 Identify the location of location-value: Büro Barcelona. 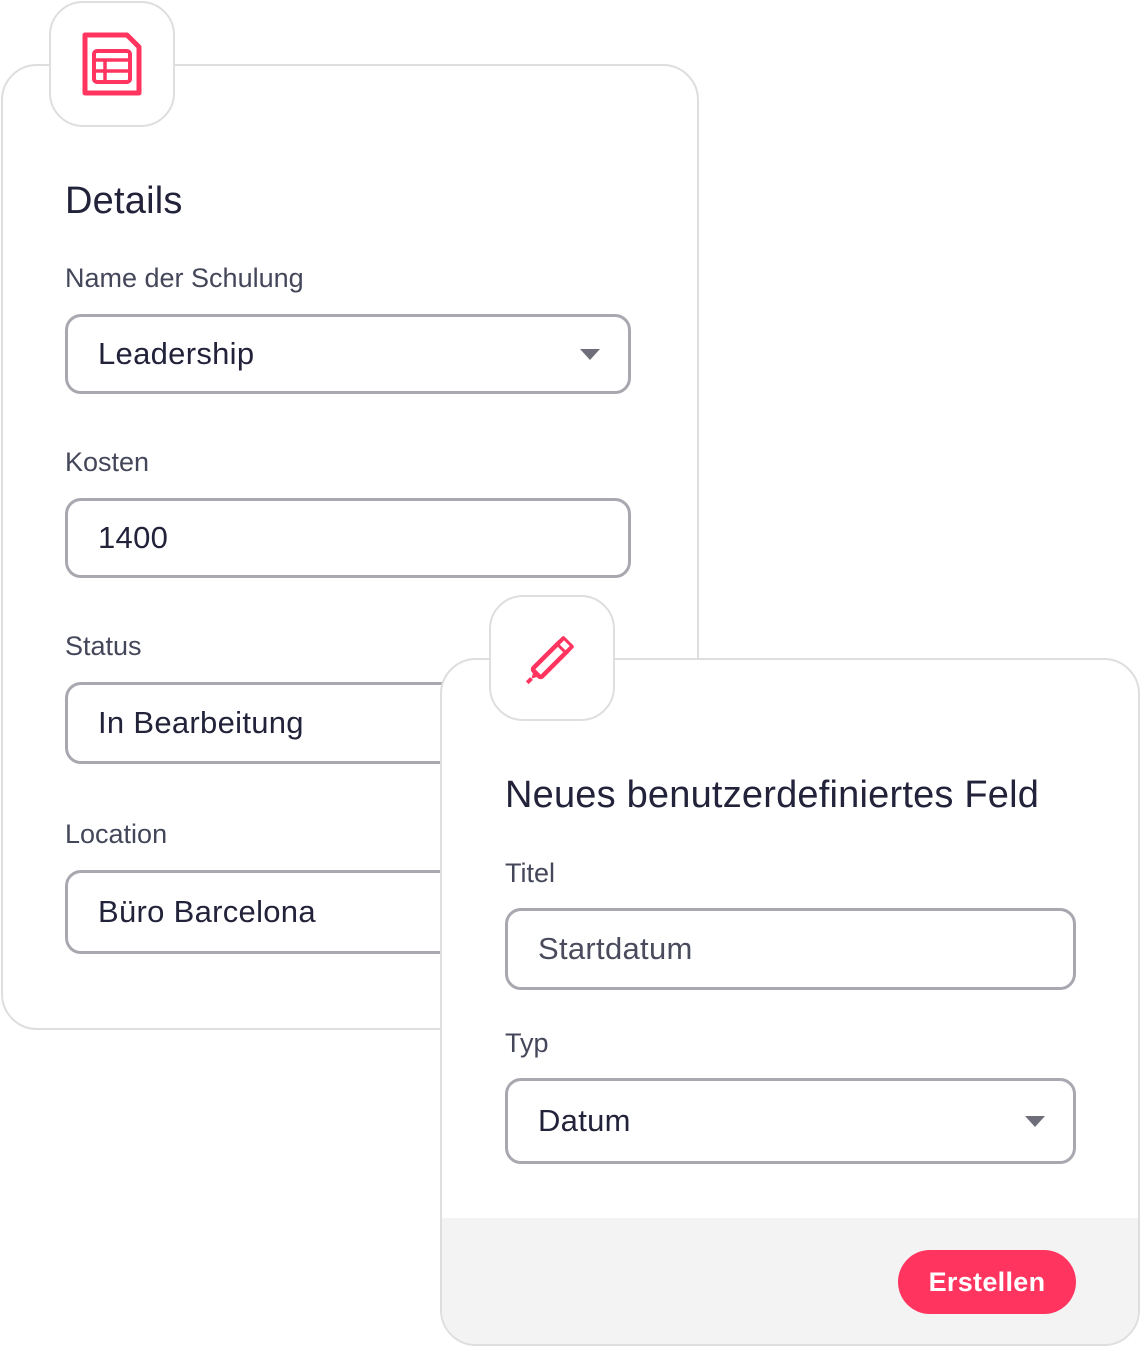
(207, 911).